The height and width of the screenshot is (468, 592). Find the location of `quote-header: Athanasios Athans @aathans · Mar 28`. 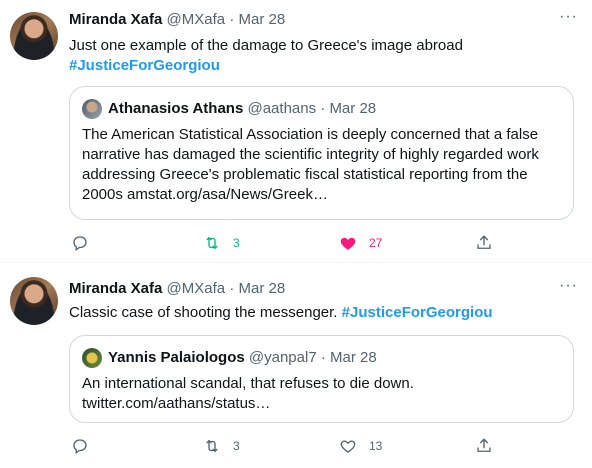

quote-header: Athanasios Athans @aathans · Mar 28 is located at coordinates (242, 109).